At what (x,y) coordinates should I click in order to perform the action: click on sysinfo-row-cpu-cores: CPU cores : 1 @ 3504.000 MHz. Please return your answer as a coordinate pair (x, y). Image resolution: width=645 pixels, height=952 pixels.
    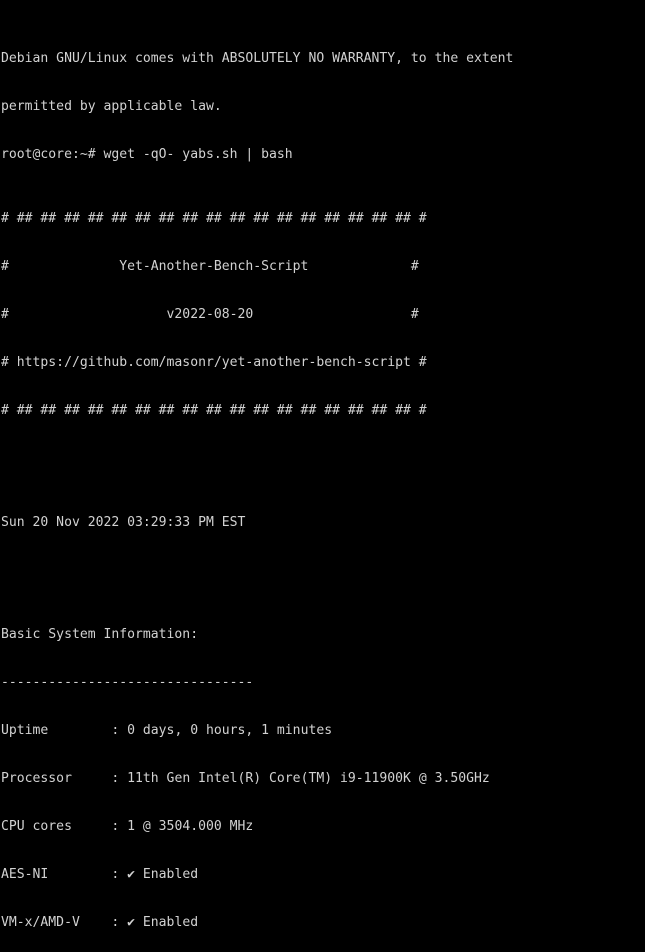
    Looking at the image, I should click on (323, 827).